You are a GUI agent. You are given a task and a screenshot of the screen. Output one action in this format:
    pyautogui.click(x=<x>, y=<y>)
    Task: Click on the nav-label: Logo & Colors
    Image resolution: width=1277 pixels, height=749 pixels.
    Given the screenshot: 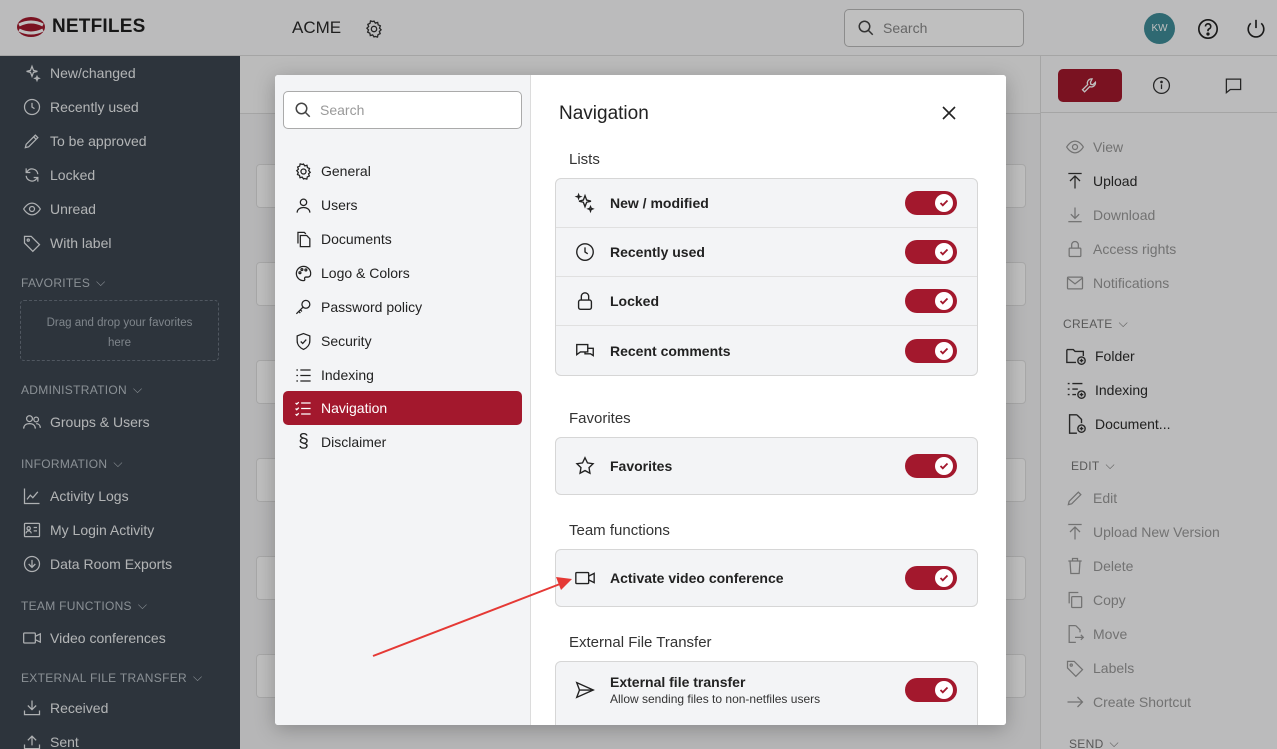 What is the action you would take?
    pyautogui.click(x=365, y=273)
    